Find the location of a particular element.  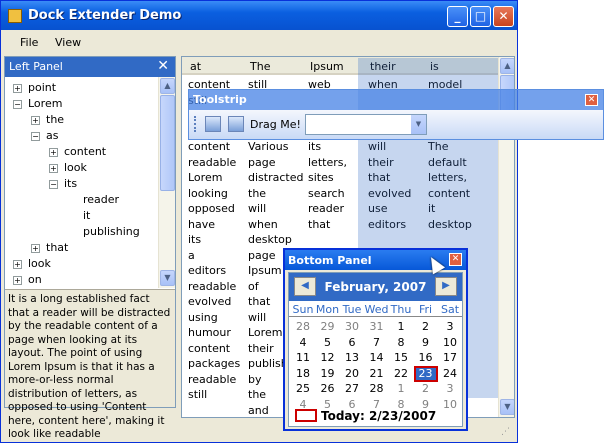

grid-cell: packages is located at coordinates (214, 364).